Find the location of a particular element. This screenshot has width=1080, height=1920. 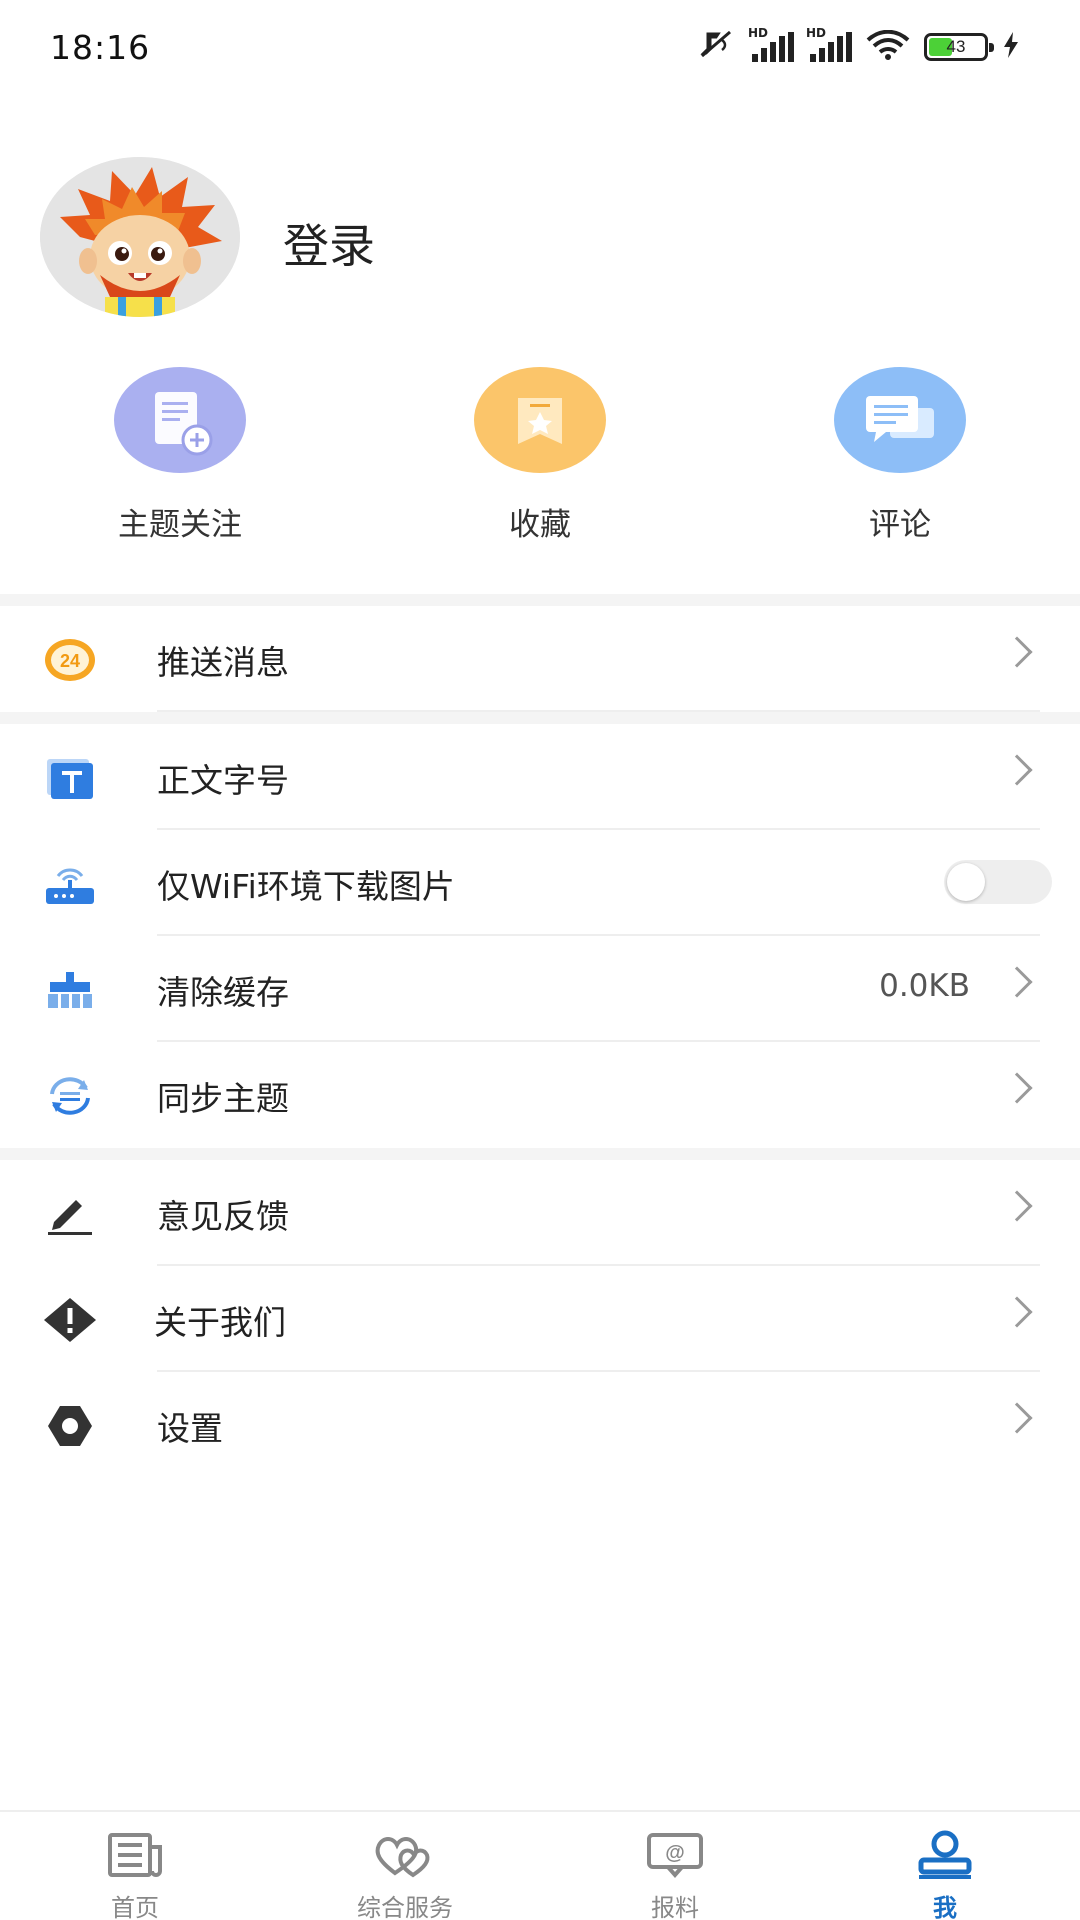

status-bar: 18:16 HD HD 43 is located at coordinates (540, 50).